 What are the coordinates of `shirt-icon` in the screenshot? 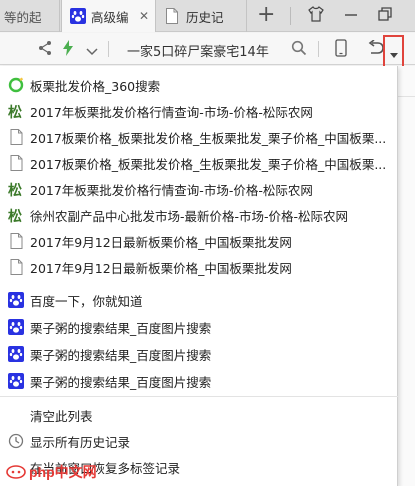 It's located at (316, 16).